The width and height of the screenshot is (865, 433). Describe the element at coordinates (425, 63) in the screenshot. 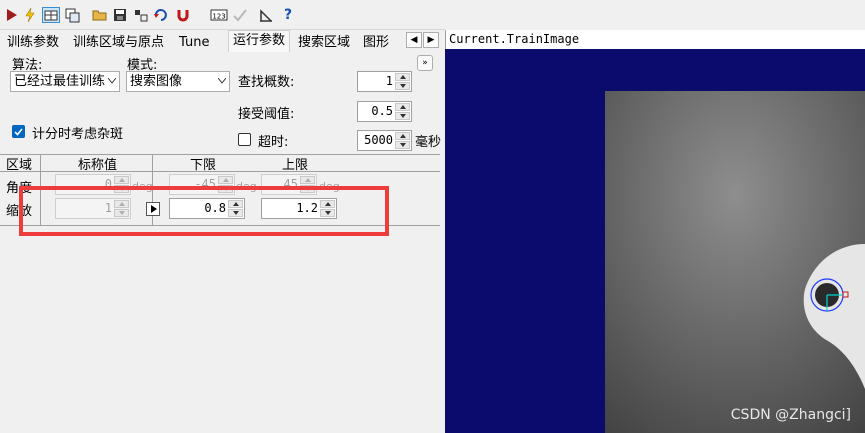

I see `collapse-icon: »` at that location.